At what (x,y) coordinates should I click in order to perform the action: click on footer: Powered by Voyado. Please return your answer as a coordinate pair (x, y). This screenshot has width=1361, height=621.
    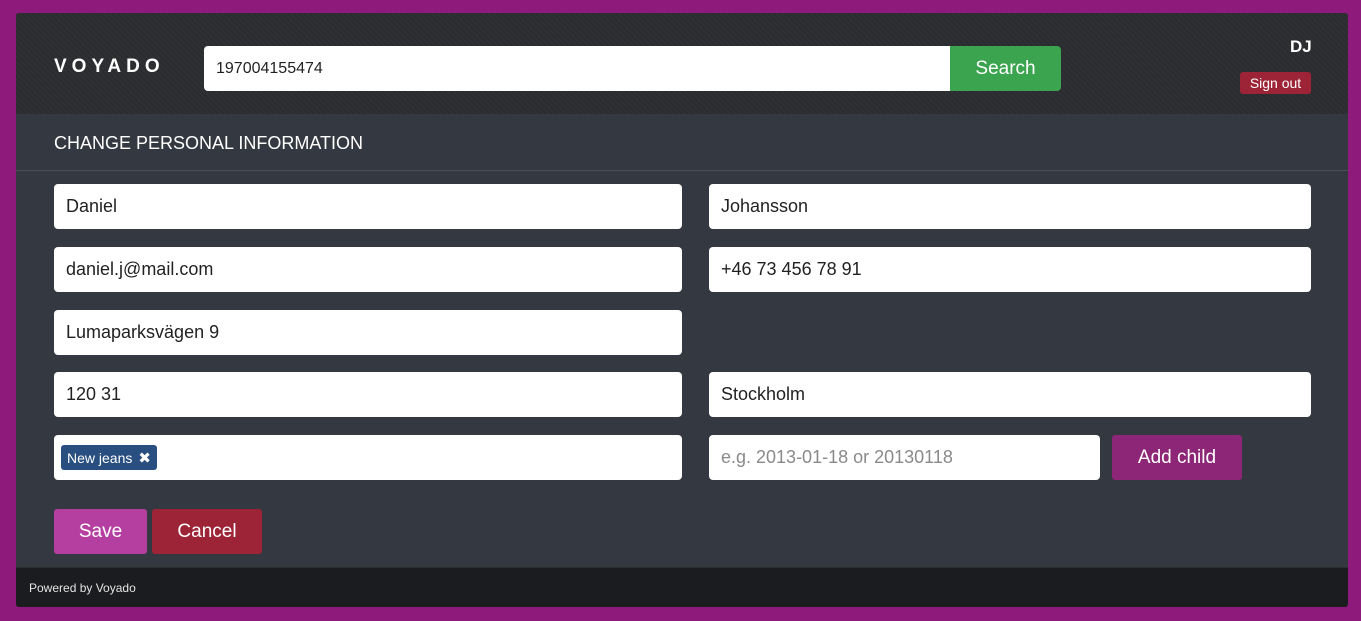
    Looking at the image, I should click on (682, 587).